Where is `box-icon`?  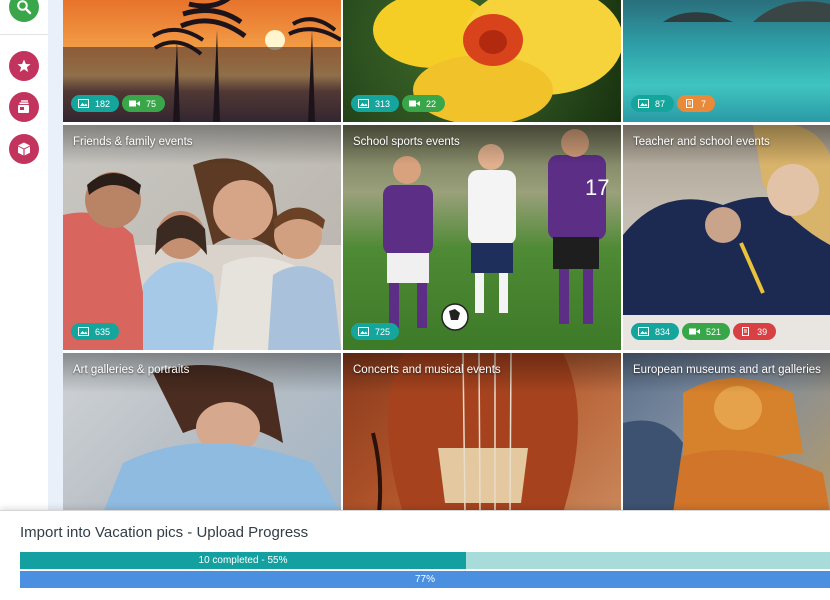 box-icon is located at coordinates (24, 149).